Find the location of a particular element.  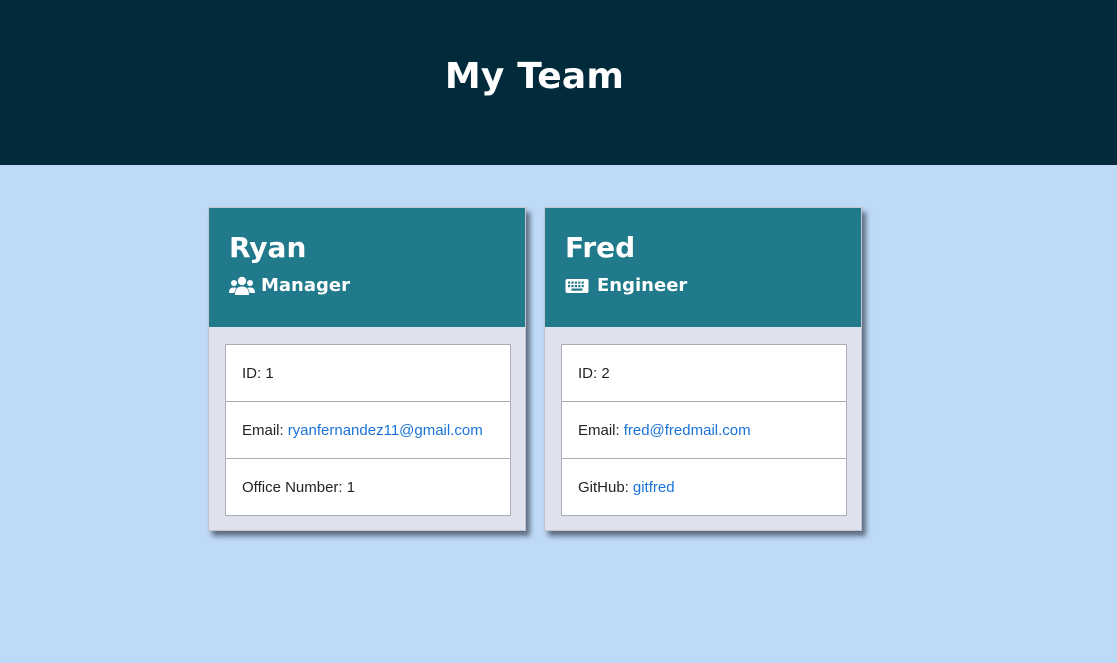

list-item-office-number: Office Number: 1 is located at coordinates (368, 487).